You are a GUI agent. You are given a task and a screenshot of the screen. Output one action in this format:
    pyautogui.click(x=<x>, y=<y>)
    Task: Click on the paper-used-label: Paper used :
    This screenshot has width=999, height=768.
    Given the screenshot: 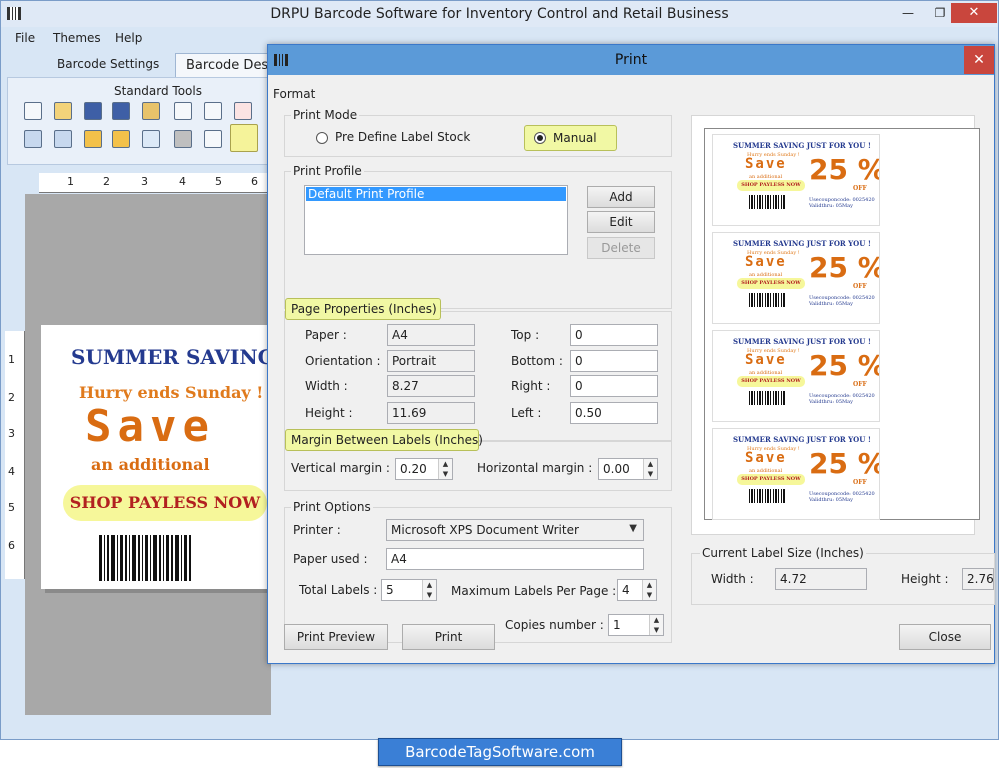 What is the action you would take?
    pyautogui.click(x=330, y=559)
    